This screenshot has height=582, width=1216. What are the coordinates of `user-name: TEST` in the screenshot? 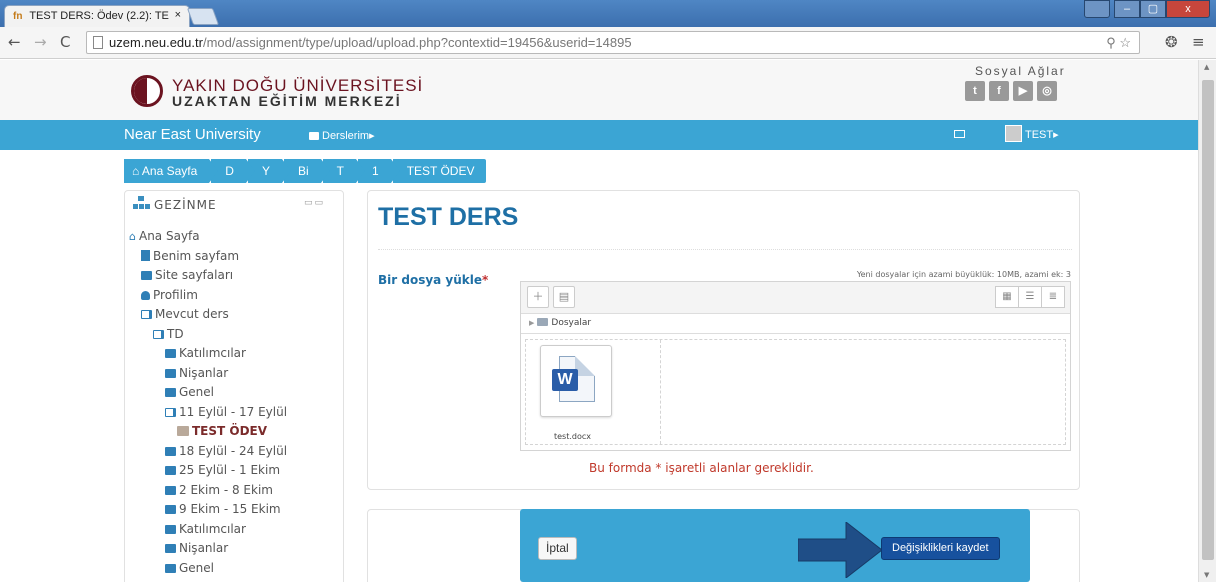 It's located at (1039, 135).